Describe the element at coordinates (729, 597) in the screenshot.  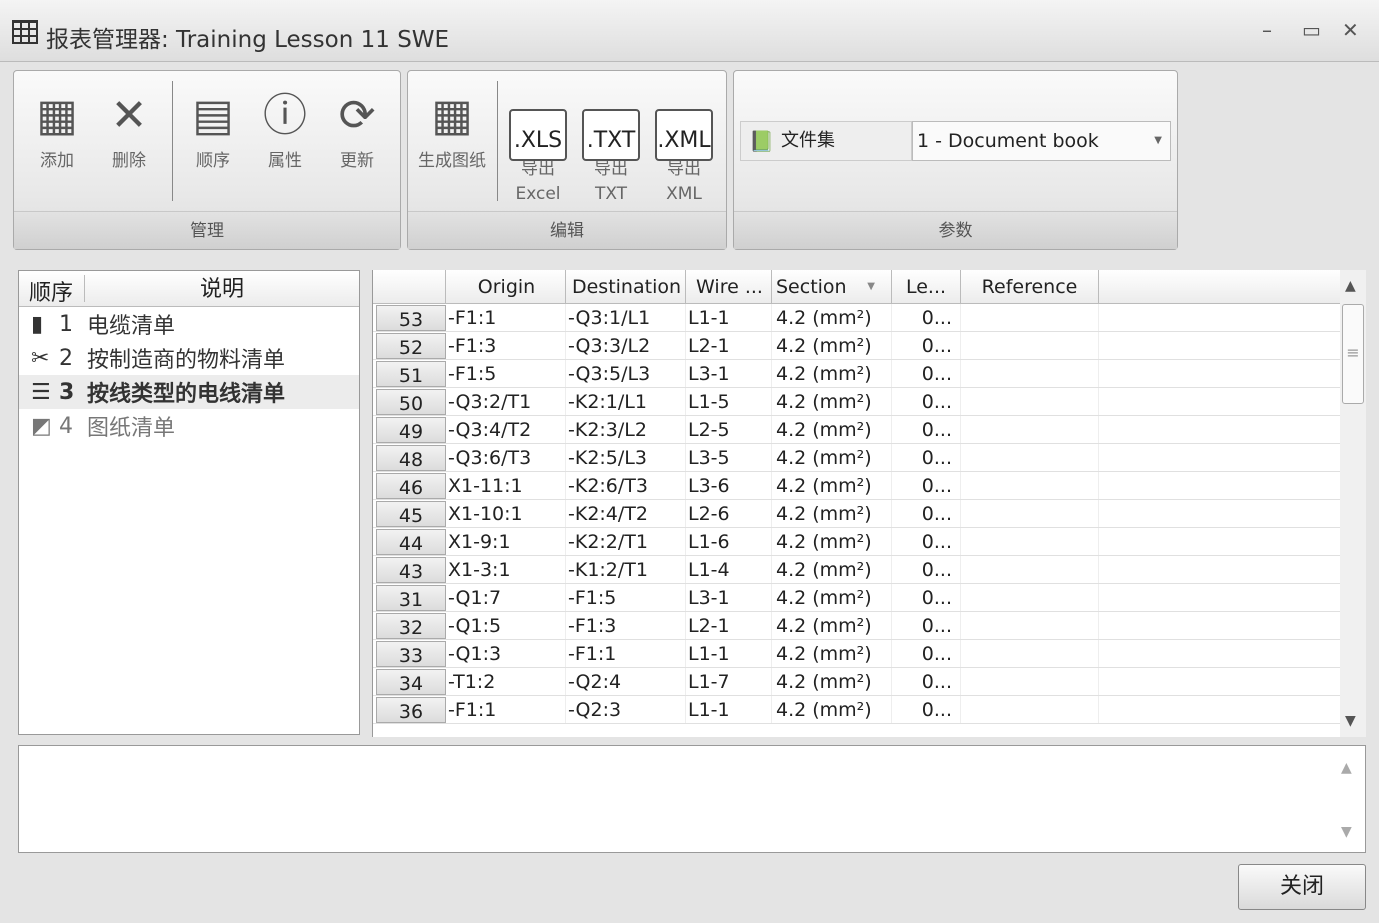
I see `cell: L3-1` at that location.